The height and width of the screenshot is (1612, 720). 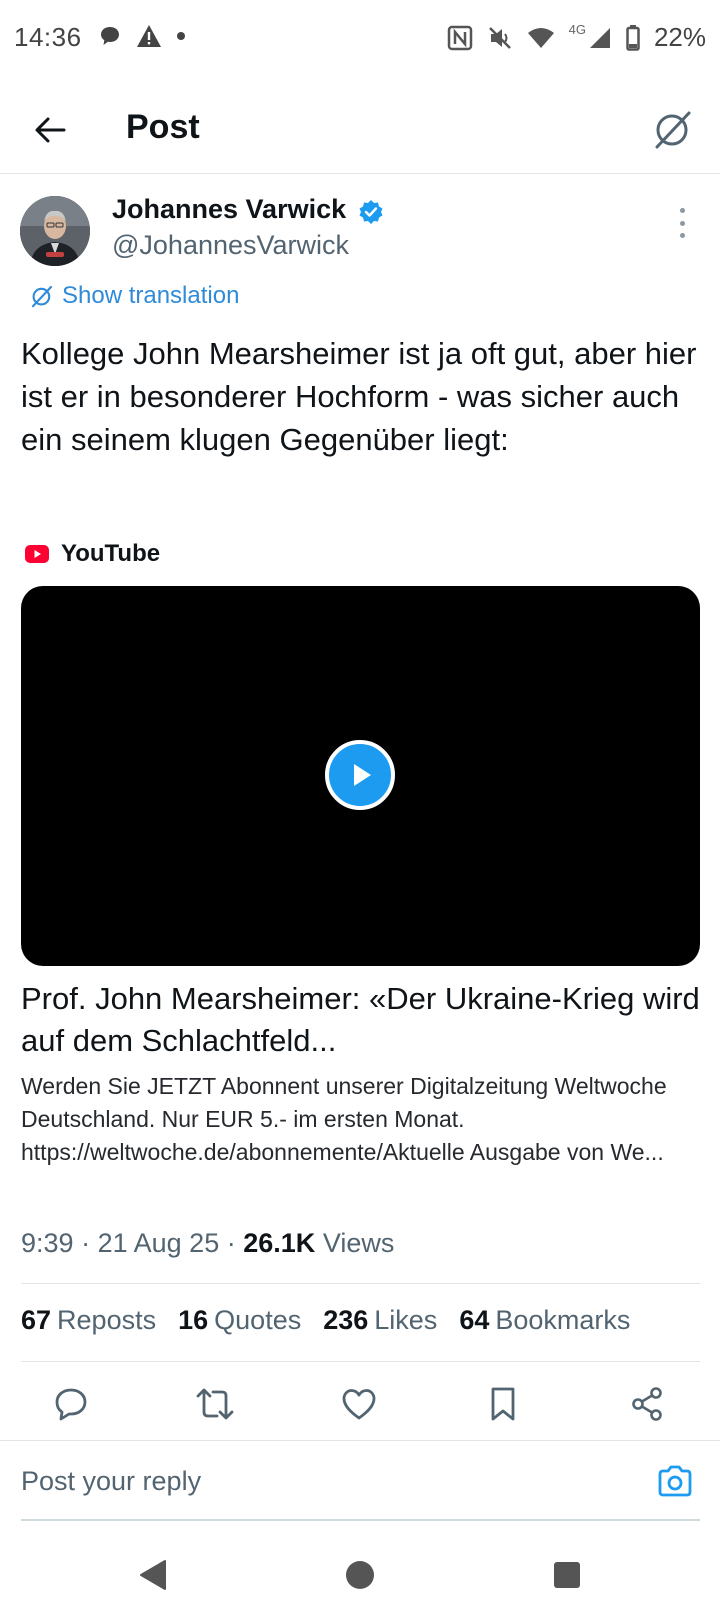 I want to click on reposts-count: 67, so click(x=36, y=1320).